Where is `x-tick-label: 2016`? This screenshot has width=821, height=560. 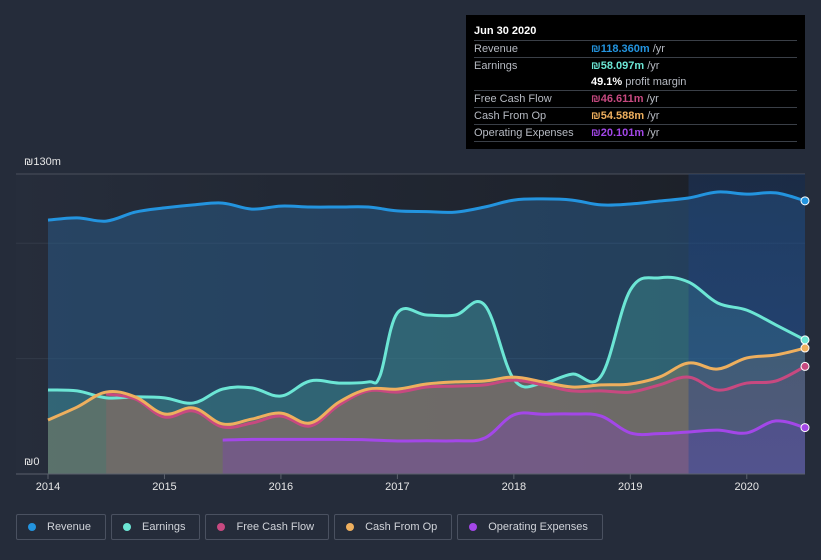 x-tick-label: 2016 is located at coordinates (281, 487).